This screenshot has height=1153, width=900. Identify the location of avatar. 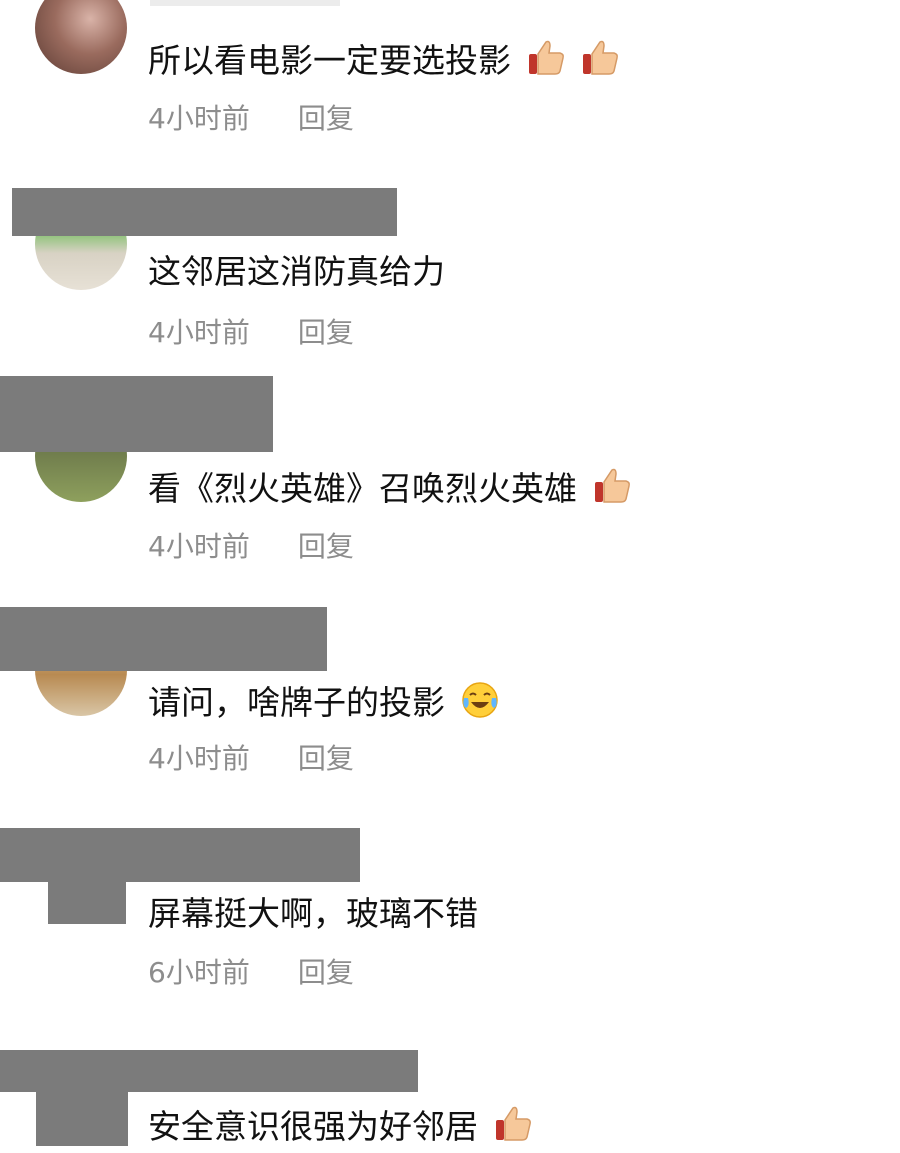
(81, 37).